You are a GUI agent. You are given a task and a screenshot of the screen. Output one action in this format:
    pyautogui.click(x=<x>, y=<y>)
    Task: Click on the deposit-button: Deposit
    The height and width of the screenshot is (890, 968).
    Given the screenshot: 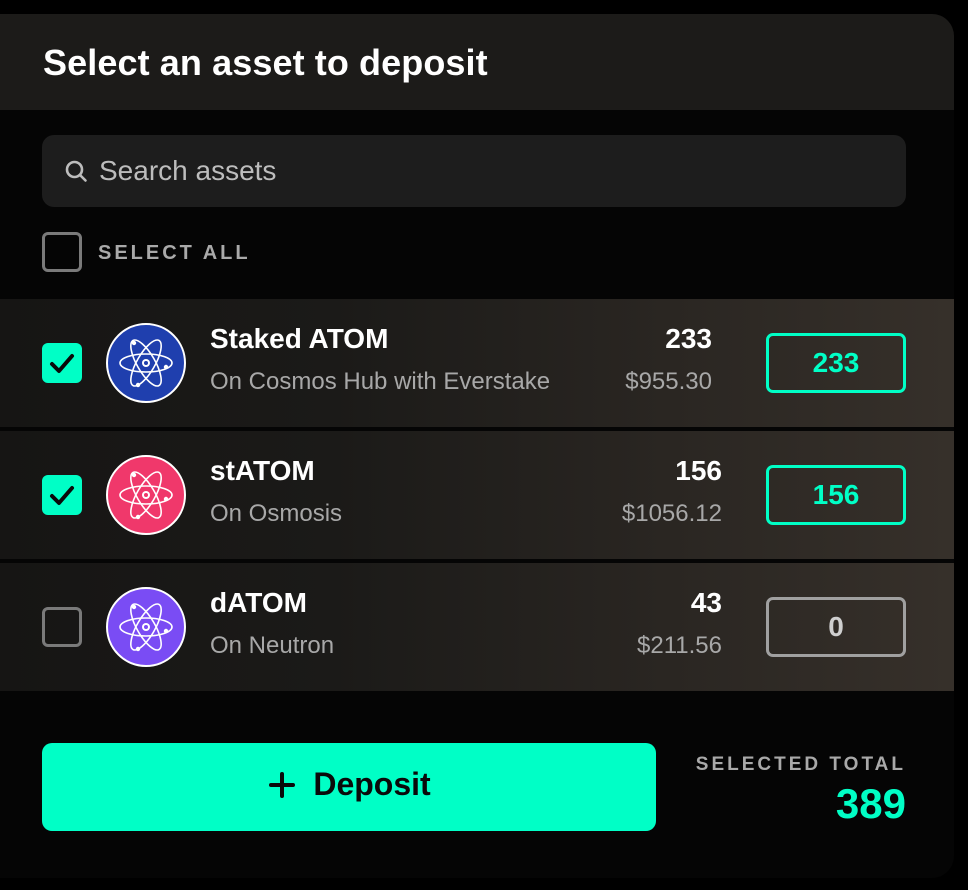 What is the action you would take?
    pyautogui.click(x=349, y=787)
    